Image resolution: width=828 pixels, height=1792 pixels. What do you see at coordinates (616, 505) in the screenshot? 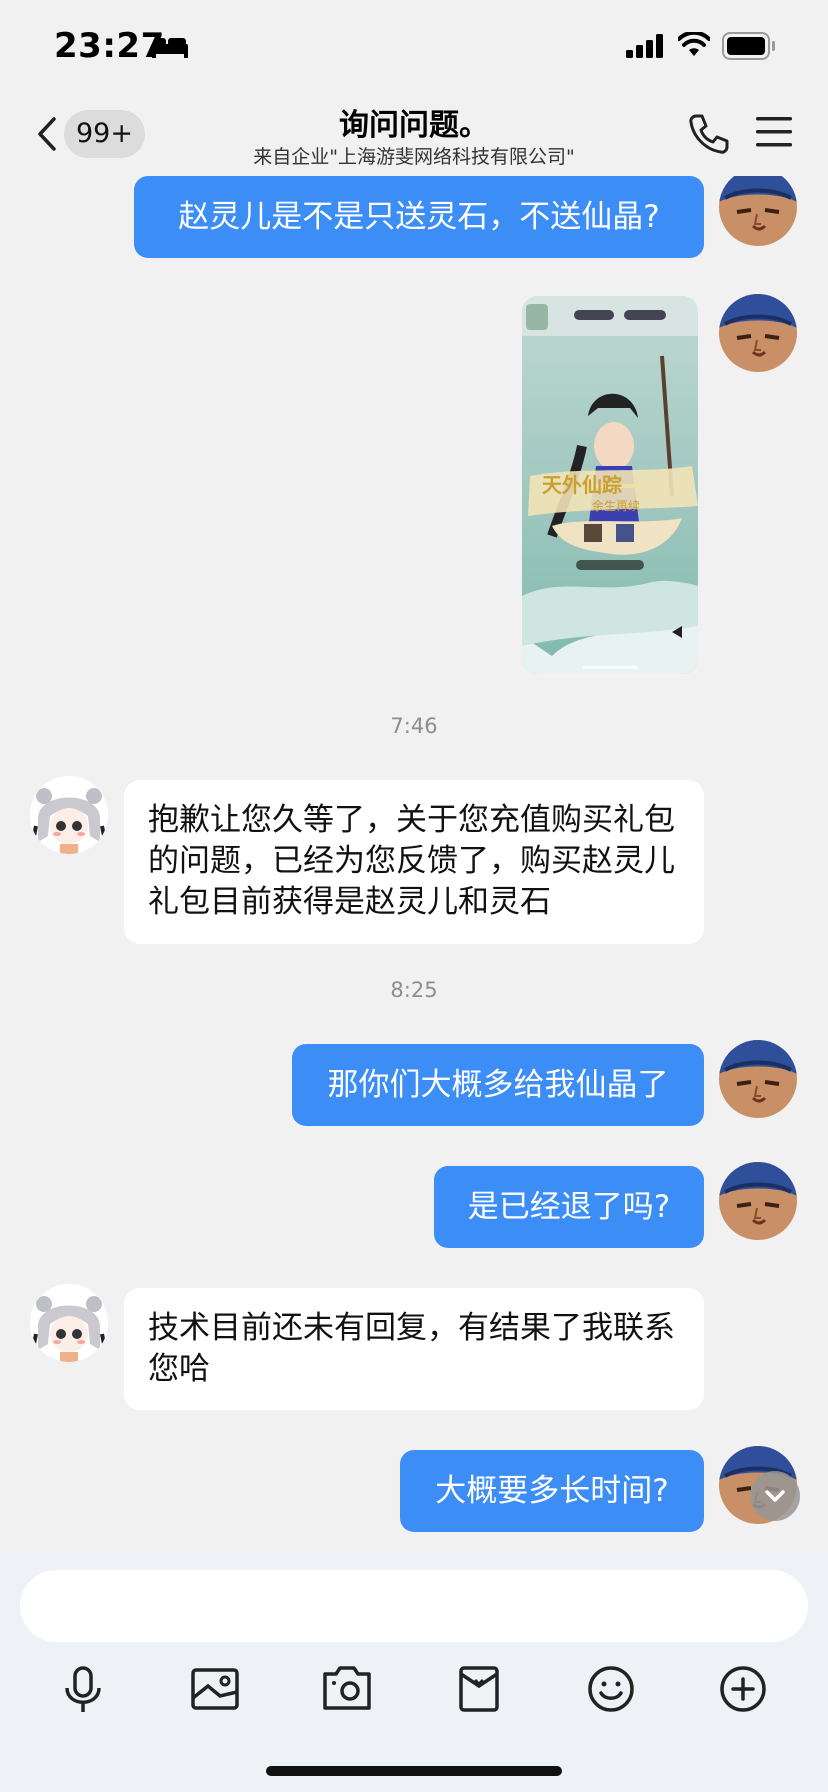
I see `svg-text: 余生再续` at bounding box center [616, 505].